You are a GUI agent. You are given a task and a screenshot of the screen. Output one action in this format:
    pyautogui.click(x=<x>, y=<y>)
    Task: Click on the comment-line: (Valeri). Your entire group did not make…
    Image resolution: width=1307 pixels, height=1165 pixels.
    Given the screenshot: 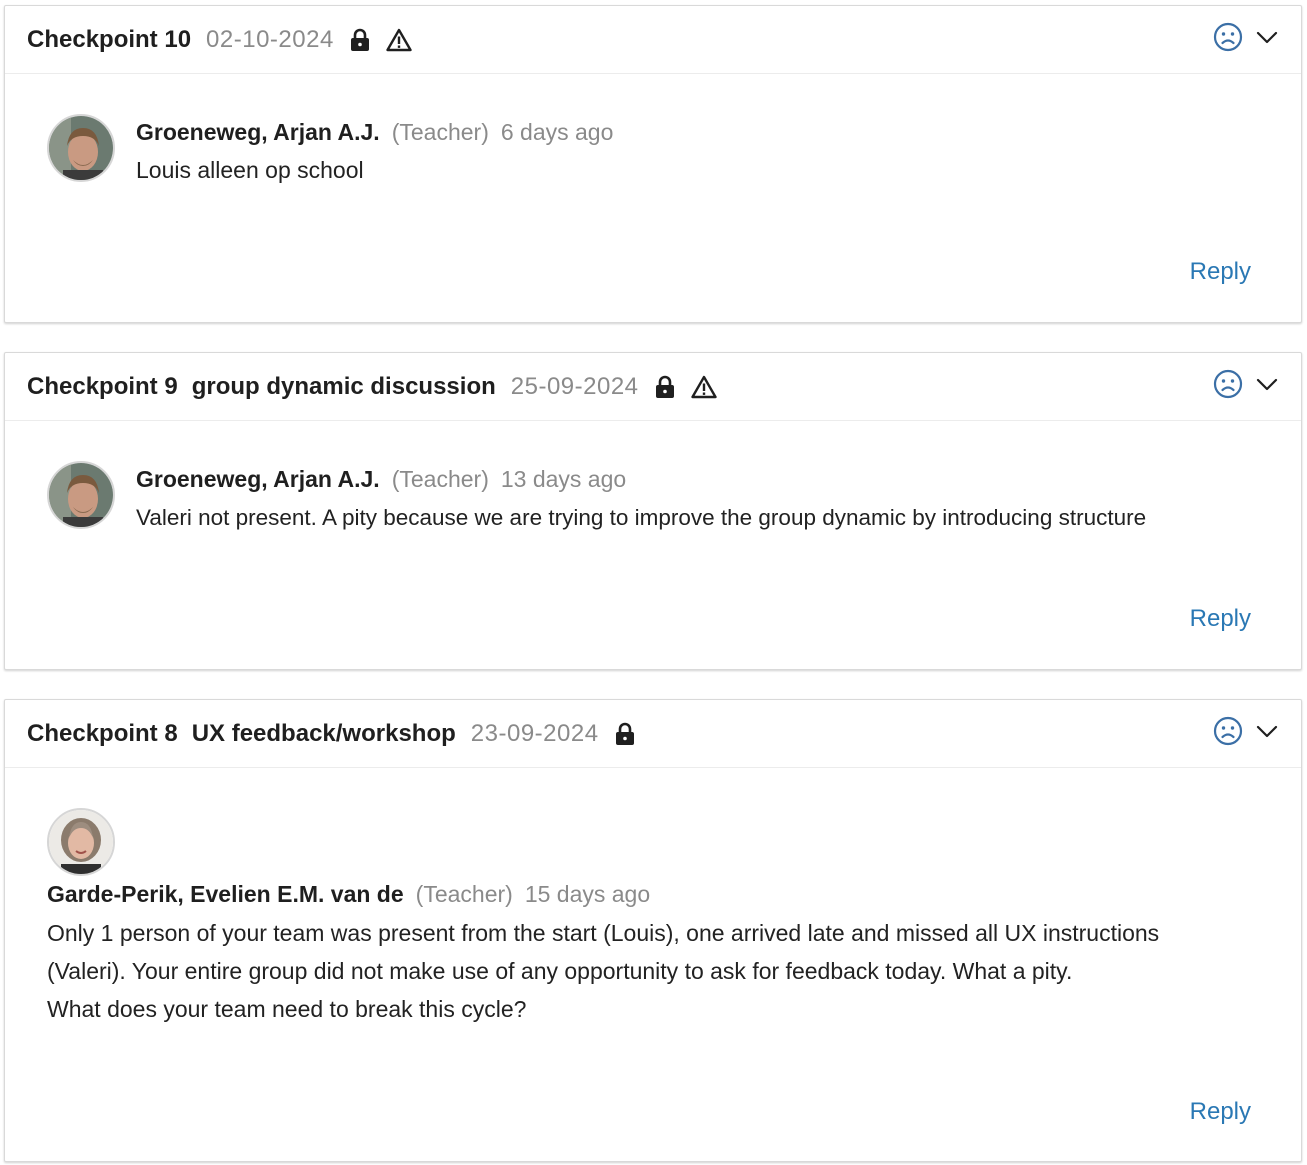 What is the action you would take?
    pyautogui.click(x=560, y=971)
    